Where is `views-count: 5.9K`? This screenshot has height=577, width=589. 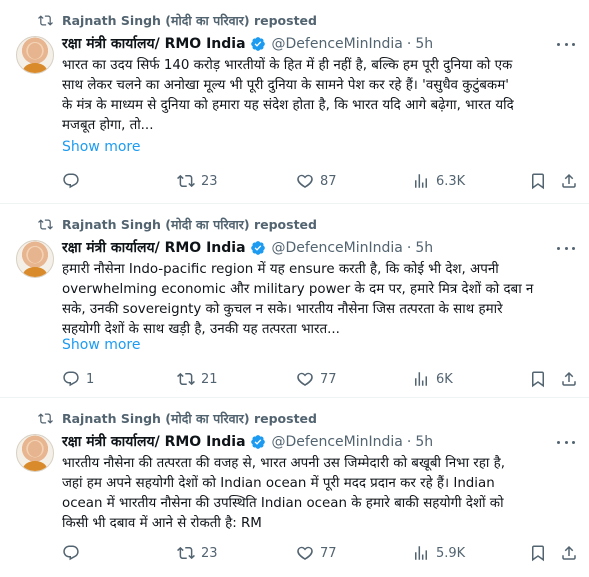 views-count: 5.9K is located at coordinates (451, 553).